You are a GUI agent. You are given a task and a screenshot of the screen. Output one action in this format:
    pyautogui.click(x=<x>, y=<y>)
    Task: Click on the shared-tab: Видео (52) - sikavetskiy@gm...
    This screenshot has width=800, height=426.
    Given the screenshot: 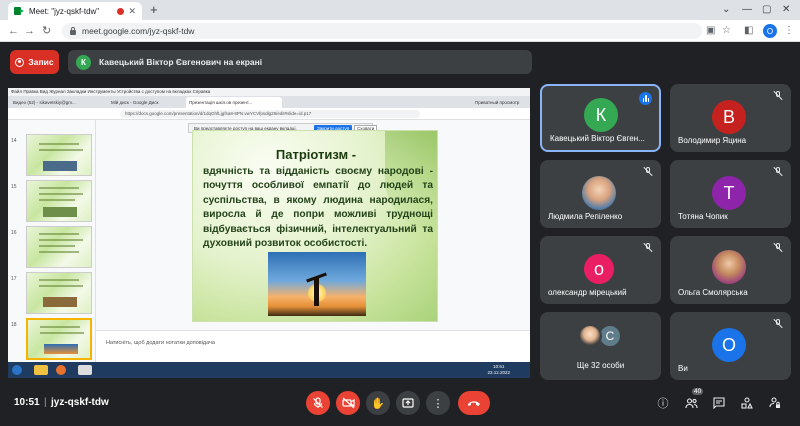 What is the action you would take?
    pyautogui.click(x=44, y=102)
    